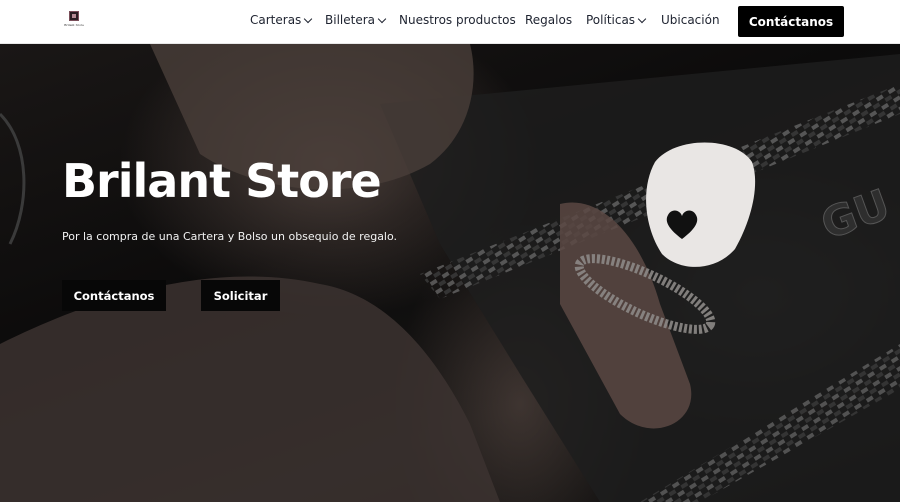  I want to click on nav-item-label: Ubicación, so click(690, 20).